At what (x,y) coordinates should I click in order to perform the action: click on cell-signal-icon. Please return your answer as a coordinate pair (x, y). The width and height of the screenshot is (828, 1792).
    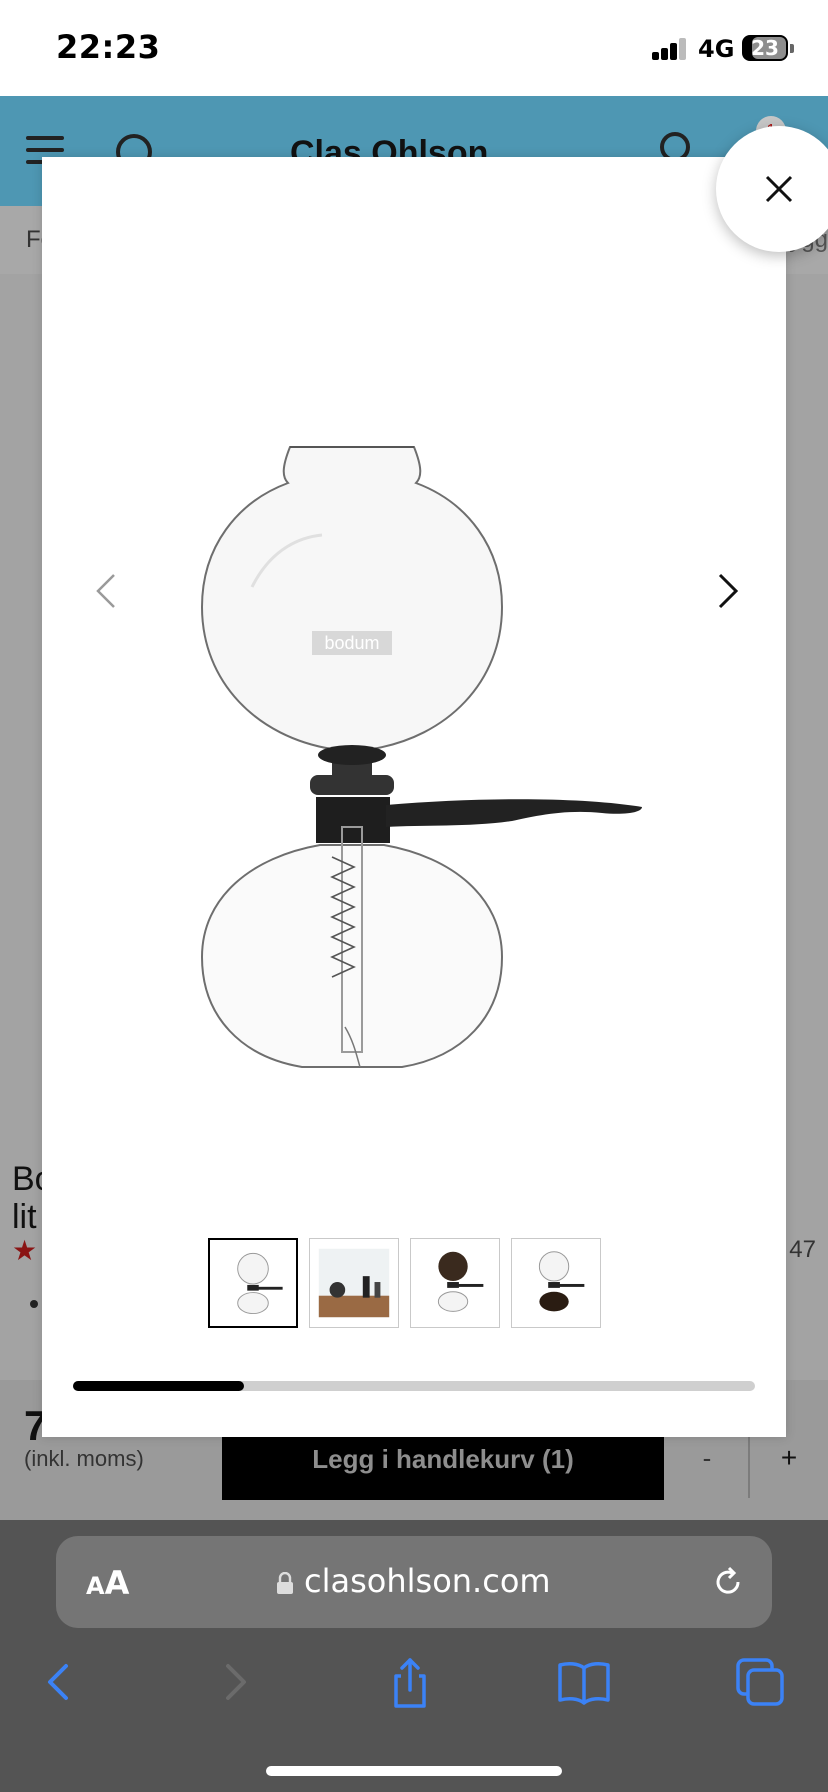
    Looking at the image, I should click on (670, 49).